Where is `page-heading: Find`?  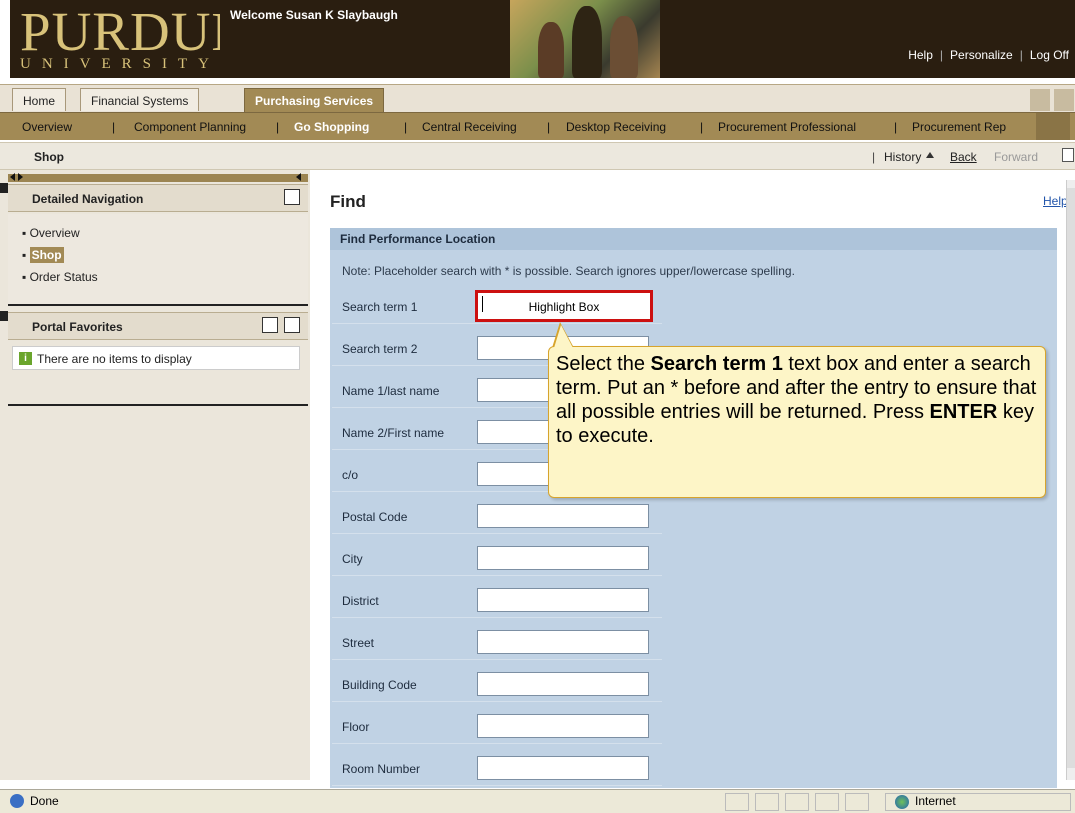 page-heading: Find is located at coordinates (348, 201).